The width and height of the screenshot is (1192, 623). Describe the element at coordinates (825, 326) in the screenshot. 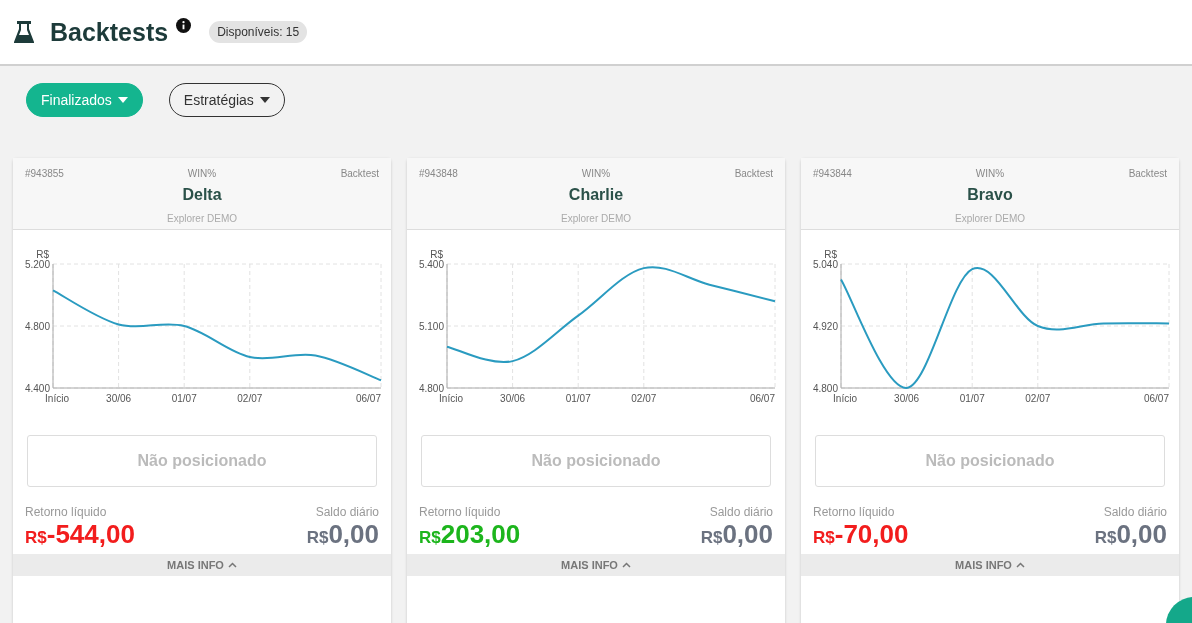

I see `axis-tick-label: 4.920` at that location.